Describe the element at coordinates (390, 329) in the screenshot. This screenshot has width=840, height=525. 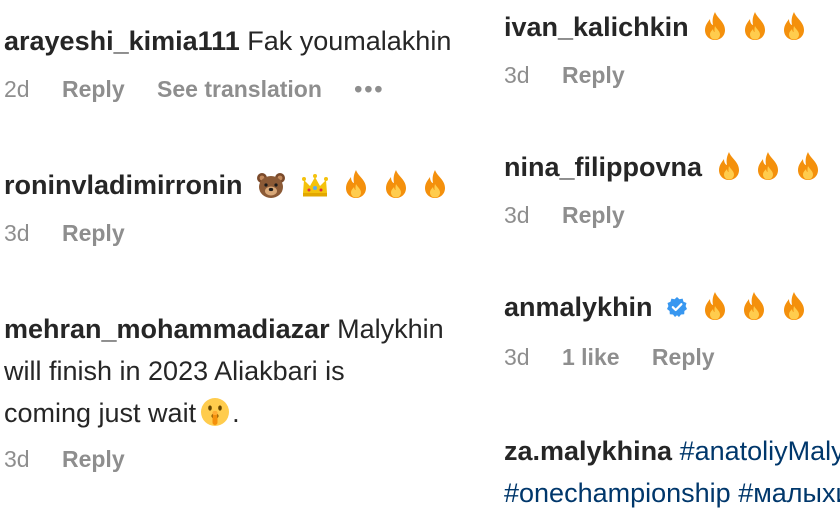
I see `comment-text: Malykhin` at that location.